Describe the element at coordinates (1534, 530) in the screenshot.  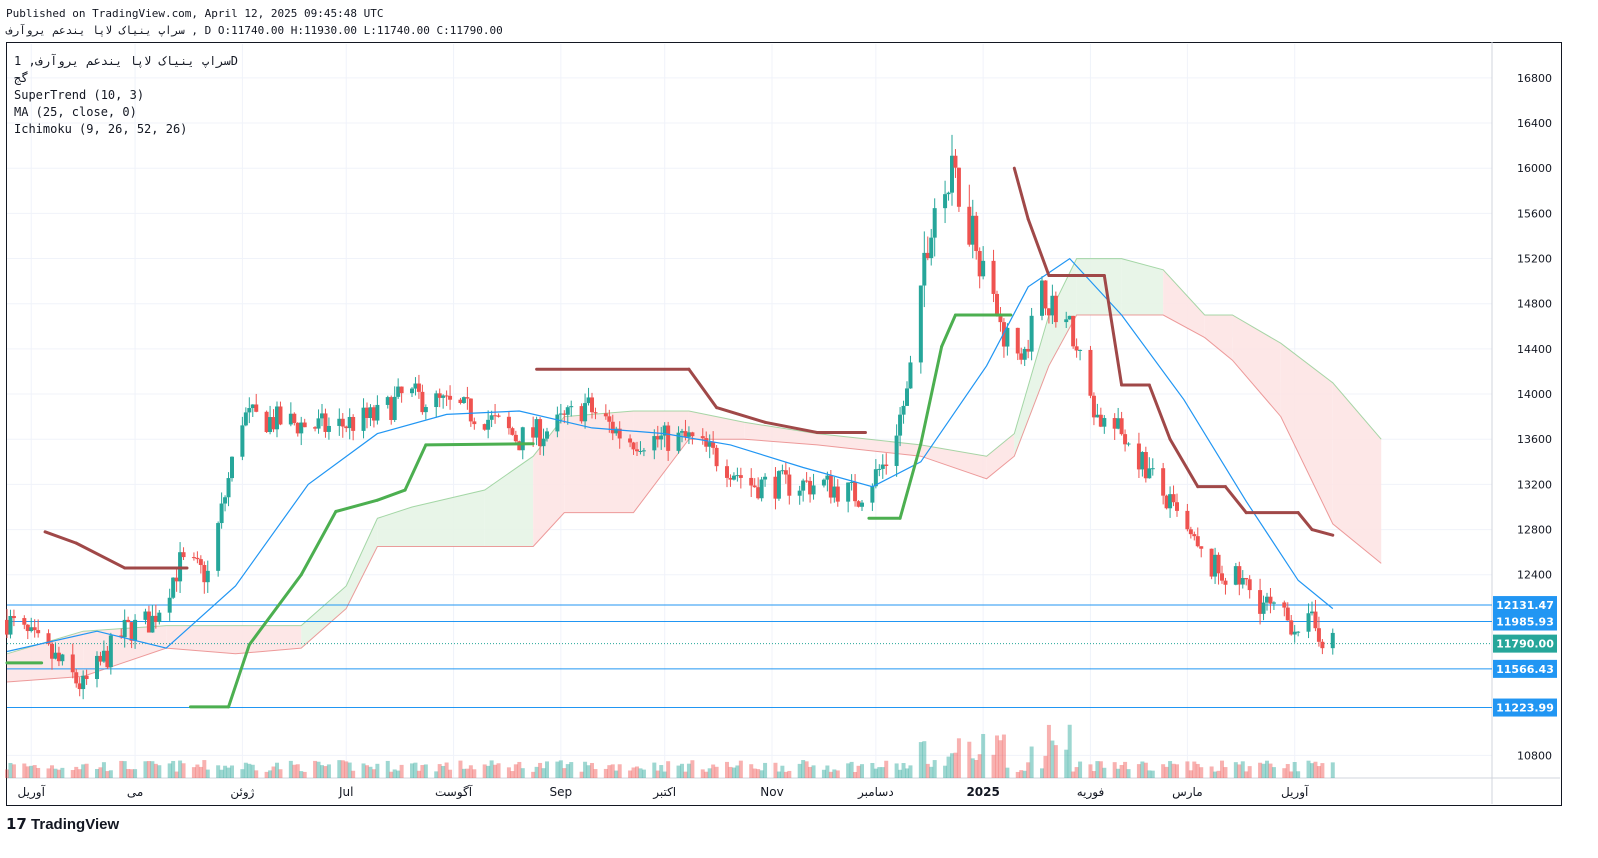
I see `price-tick: 12800` at that location.